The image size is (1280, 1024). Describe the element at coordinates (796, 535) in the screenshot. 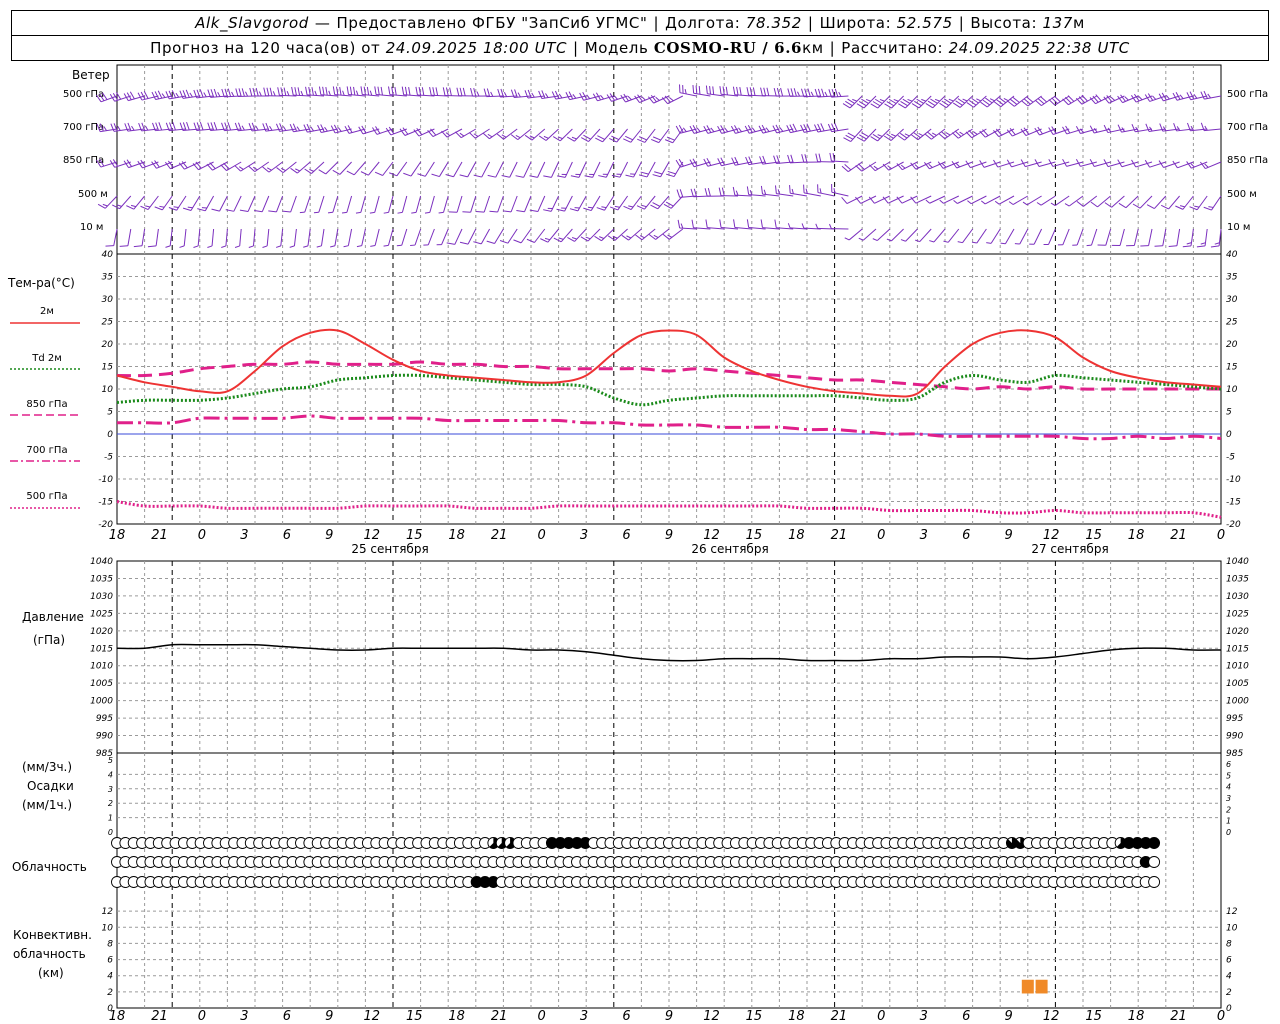

I see `x-tick-label: 18` at that location.